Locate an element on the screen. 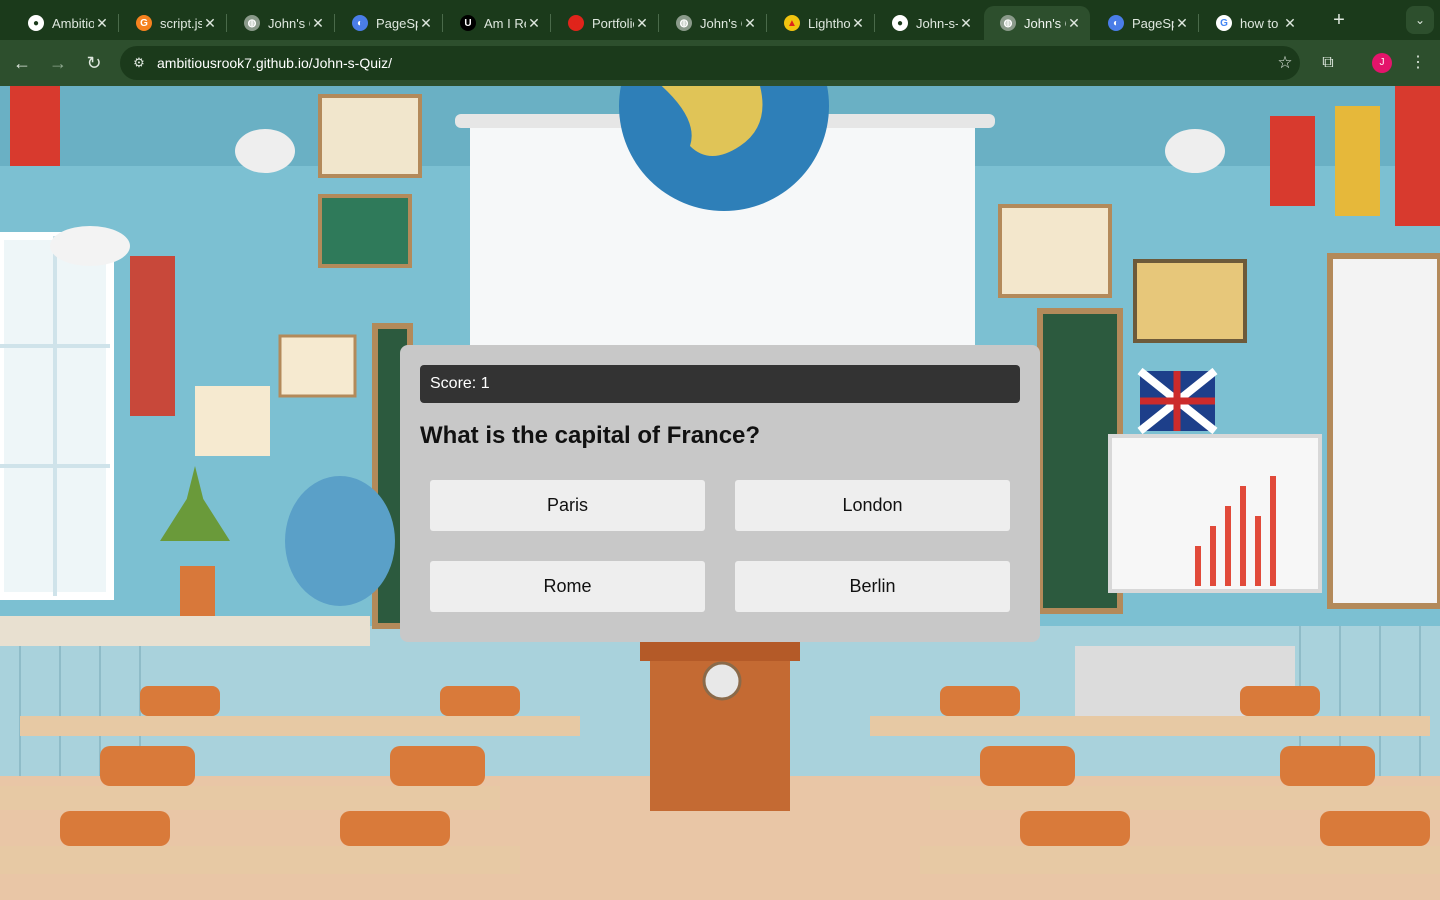  url-text: ambitiousrook7.github.io/John-s-Quiz/ is located at coordinates (713, 63).